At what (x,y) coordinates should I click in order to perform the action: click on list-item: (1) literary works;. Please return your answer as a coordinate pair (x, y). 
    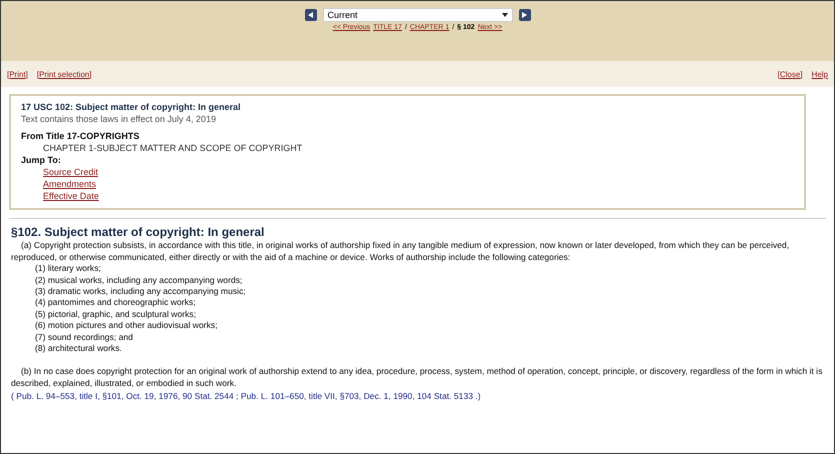
    Looking at the image, I should click on (68, 269).